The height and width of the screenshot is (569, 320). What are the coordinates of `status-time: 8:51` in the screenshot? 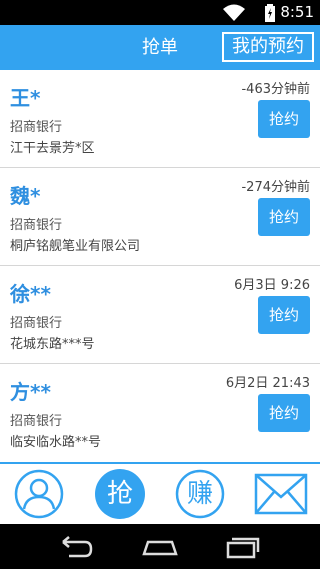 It's located at (297, 12).